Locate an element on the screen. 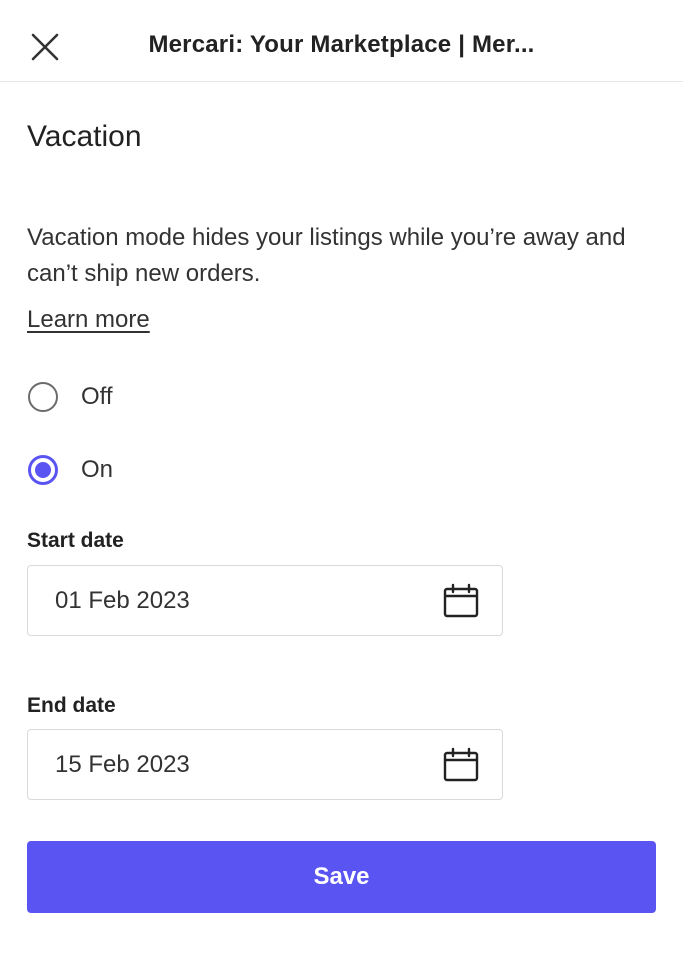 The height and width of the screenshot is (955, 683). learn-more-link: Learn more is located at coordinates (88, 320).